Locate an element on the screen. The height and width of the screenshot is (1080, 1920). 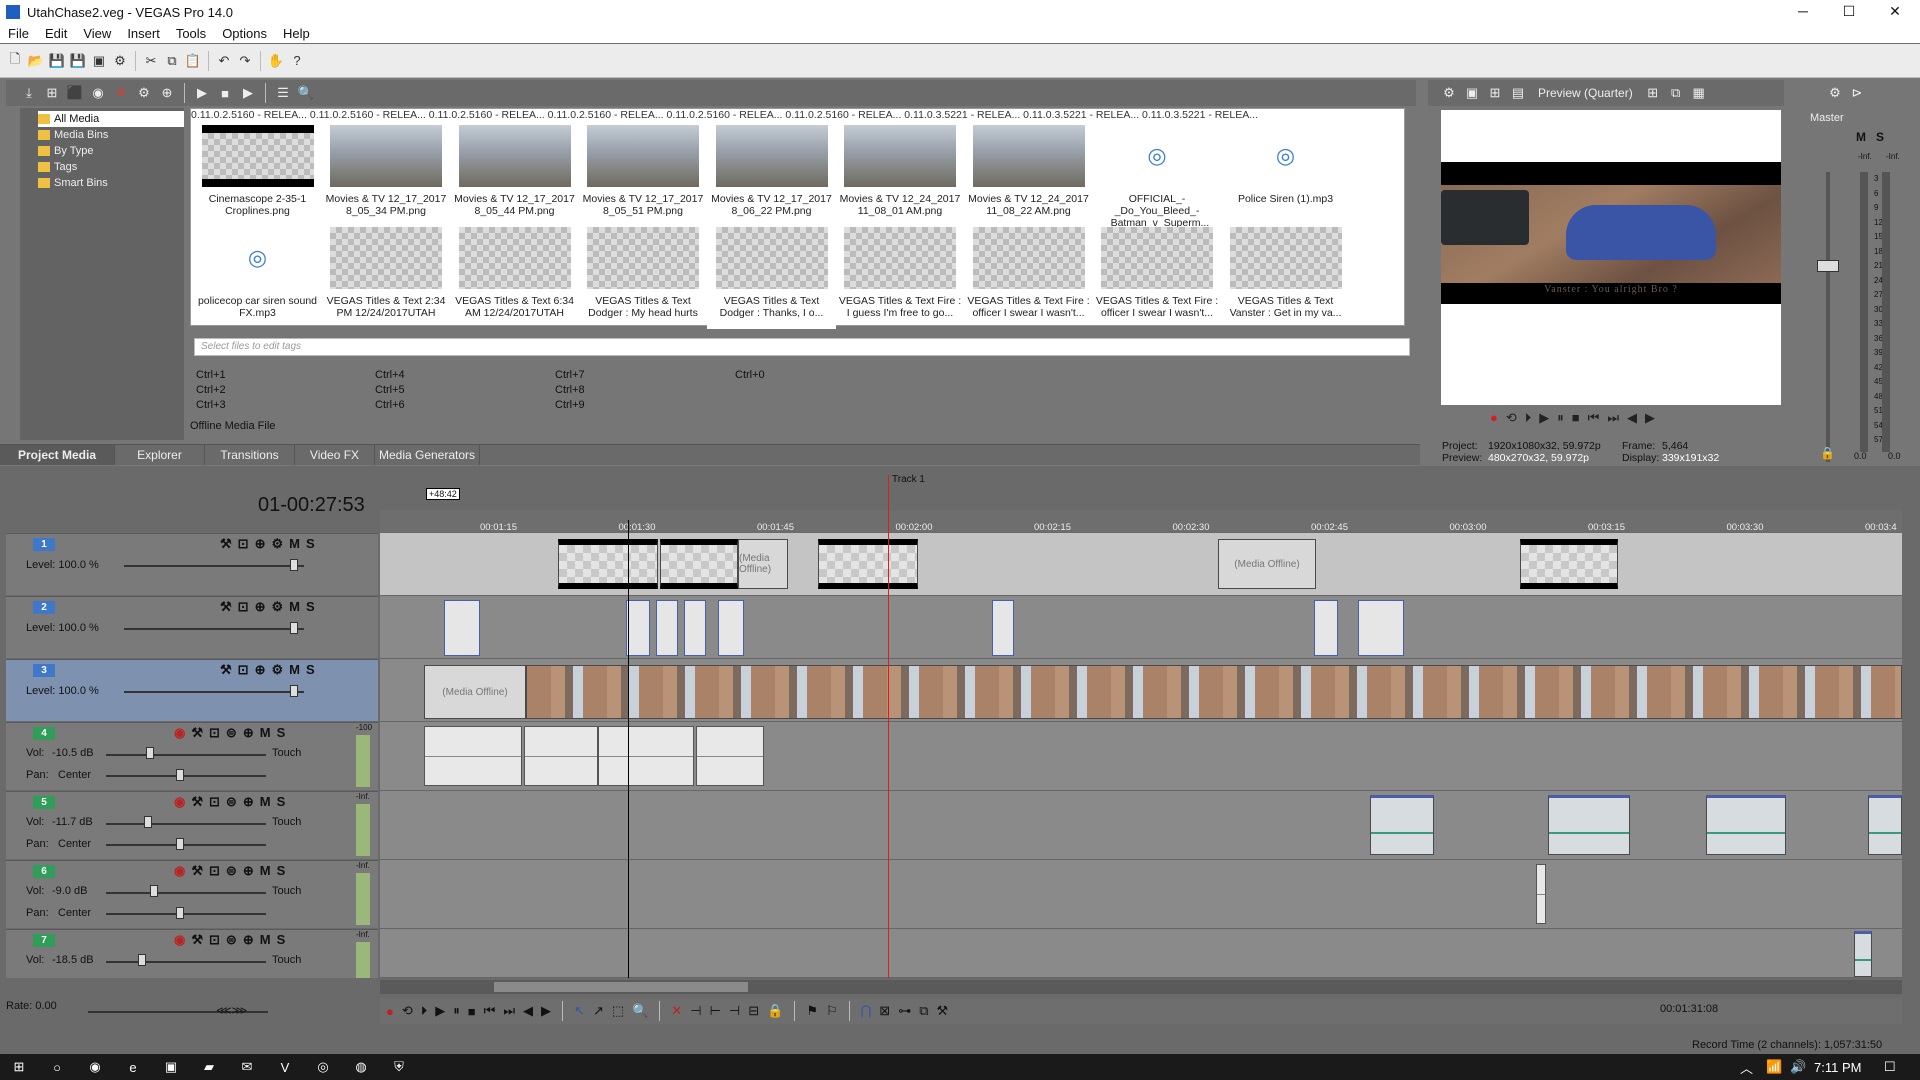
tree-by-type: By Type is located at coordinates (111, 151).